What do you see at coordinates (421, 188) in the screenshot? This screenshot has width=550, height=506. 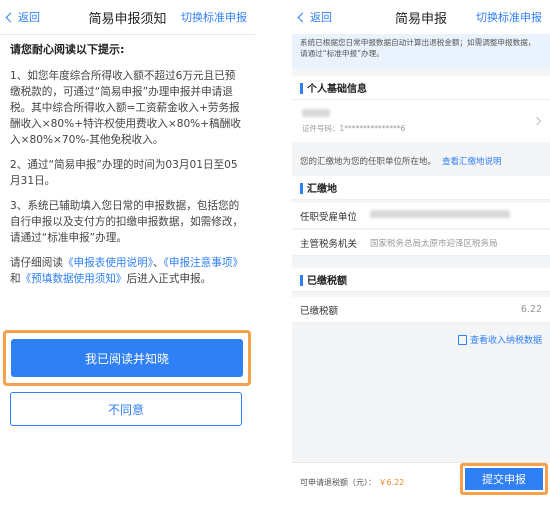 I see `huijiao-title: 汇缴地` at bounding box center [421, 188].